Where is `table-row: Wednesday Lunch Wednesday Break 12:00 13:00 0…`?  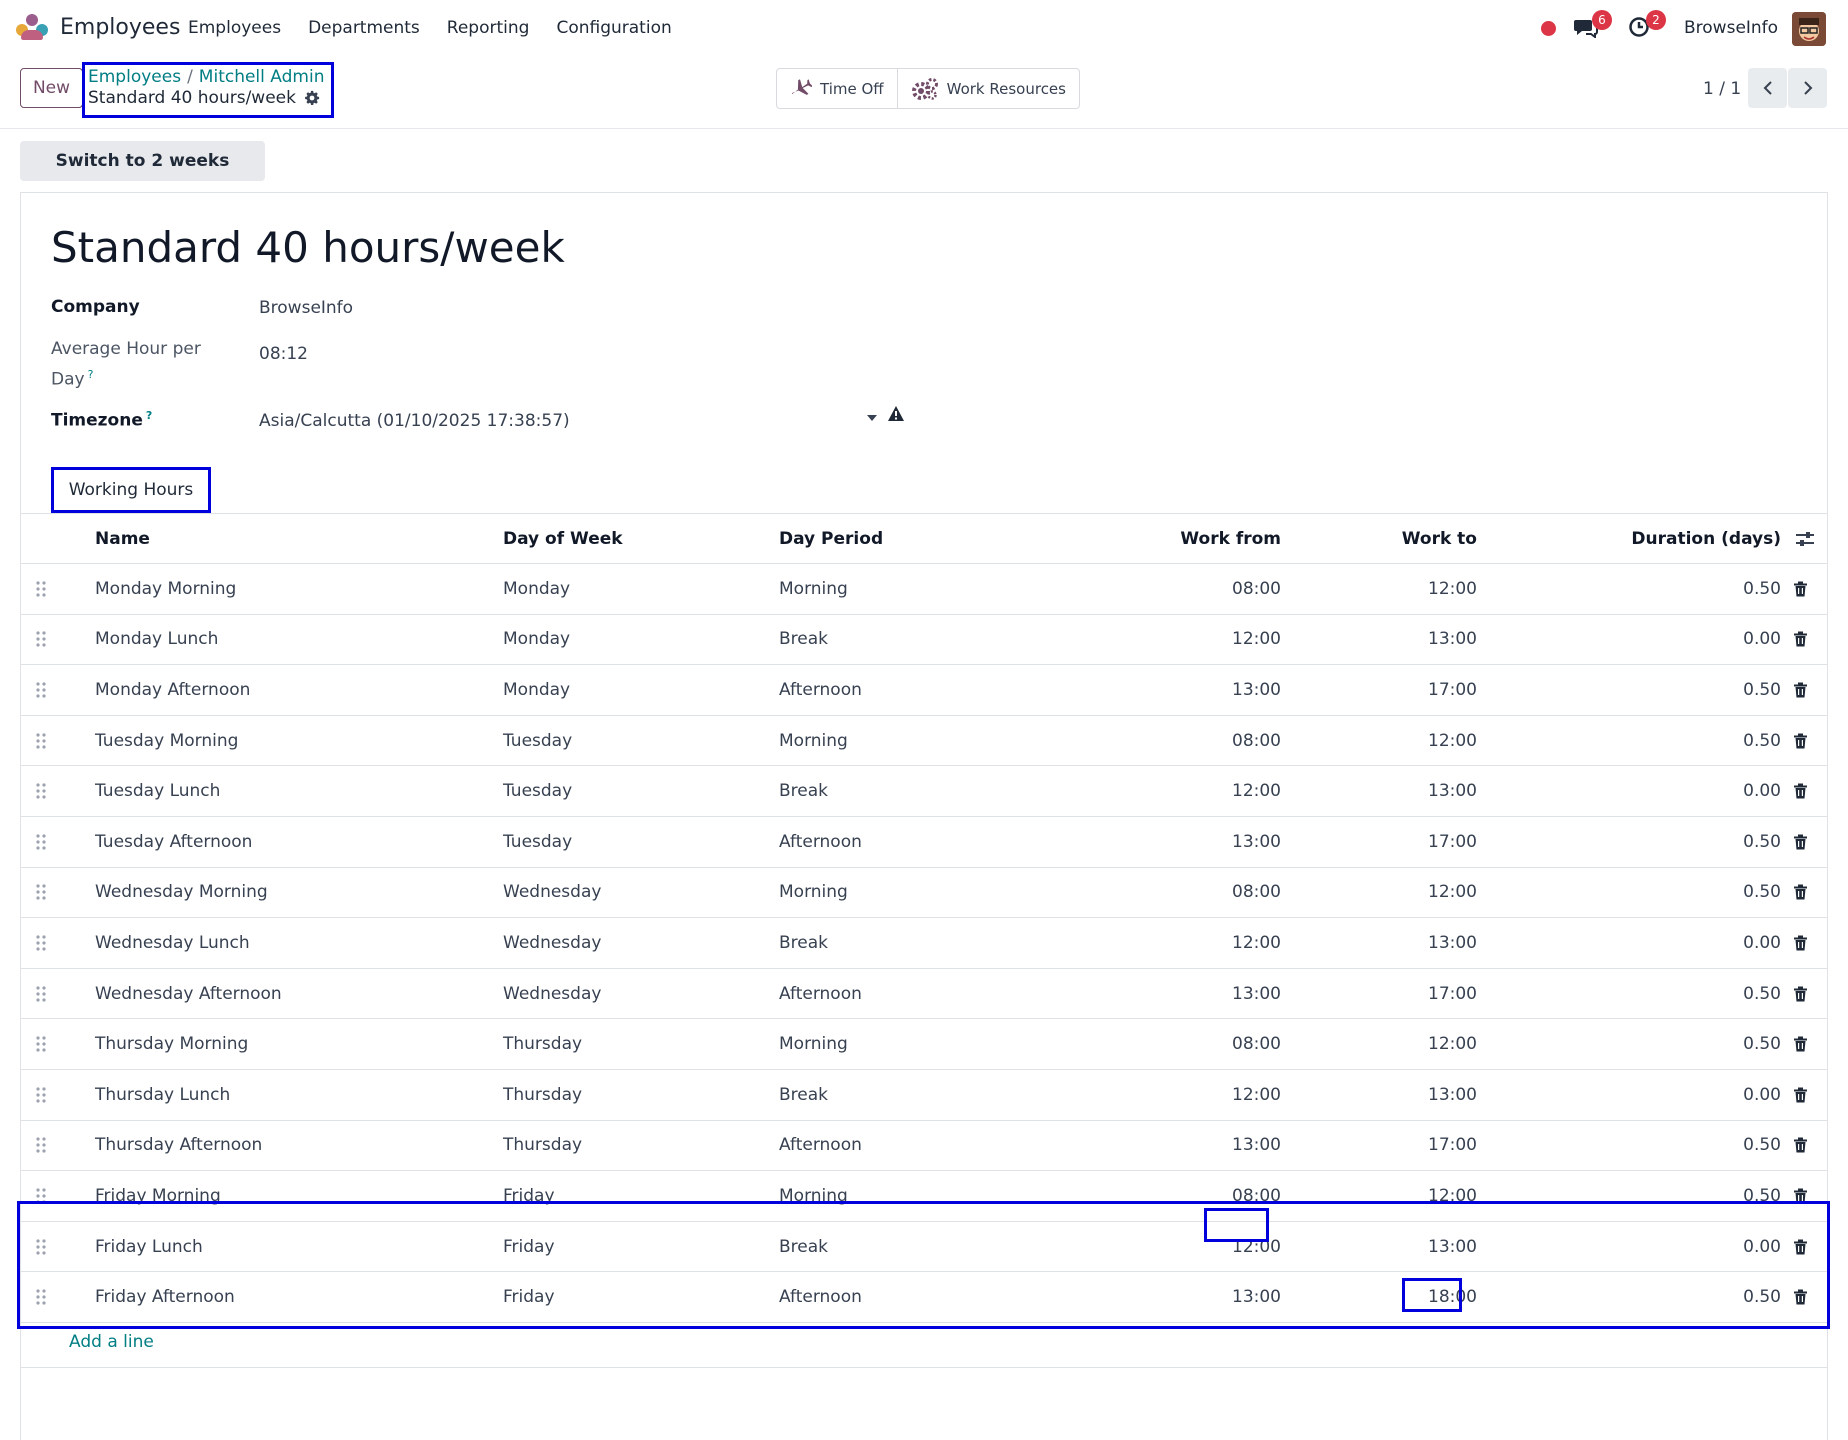 table-row: Wednesday Lunch Wednesday Break 12:00 13:00 0… is located at coordinates (924, 943).